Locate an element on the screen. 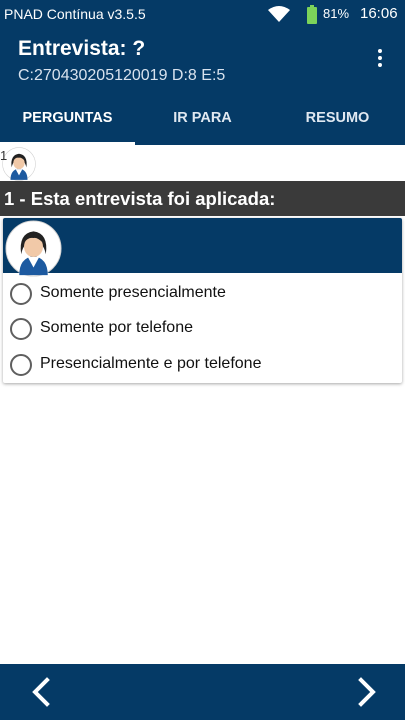  tab-bar: PERGUNTAS IR PARA RESUMO is located at coordinates (202, 118).